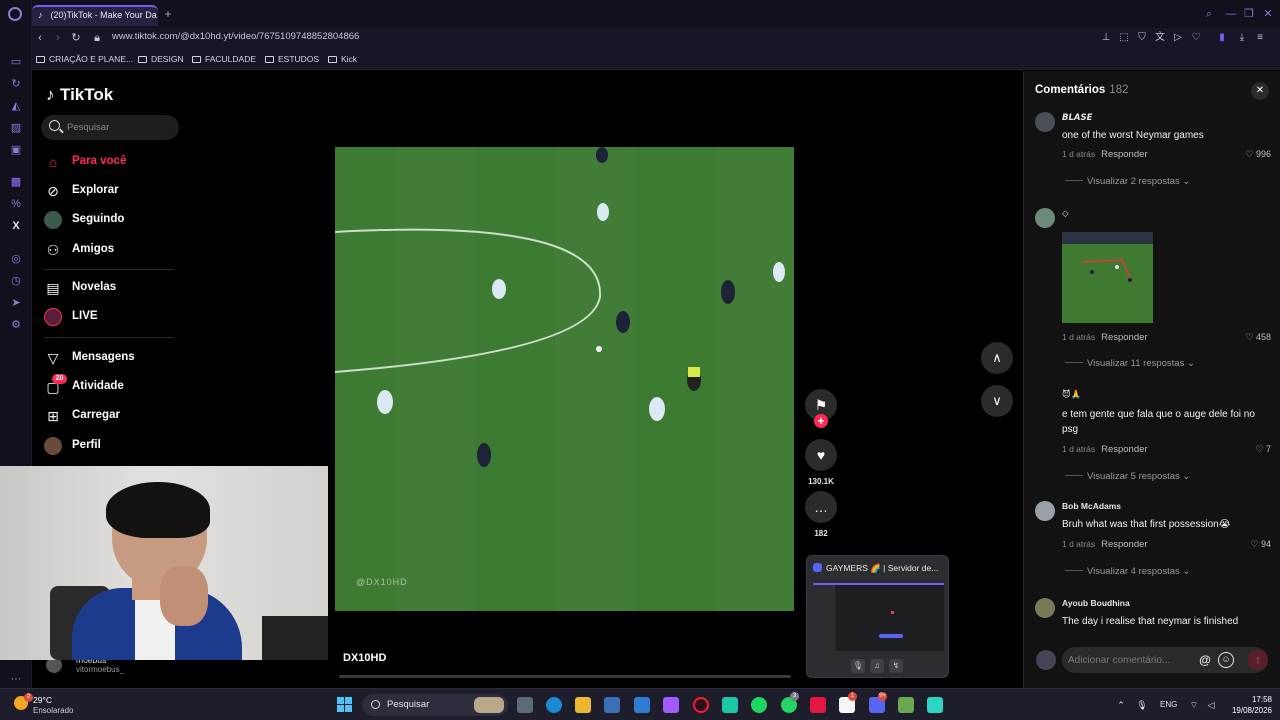  What do you see at coordinates (1107, 277) in the screenshot?
I see `comment-image` at bounding box center [1107, 277].